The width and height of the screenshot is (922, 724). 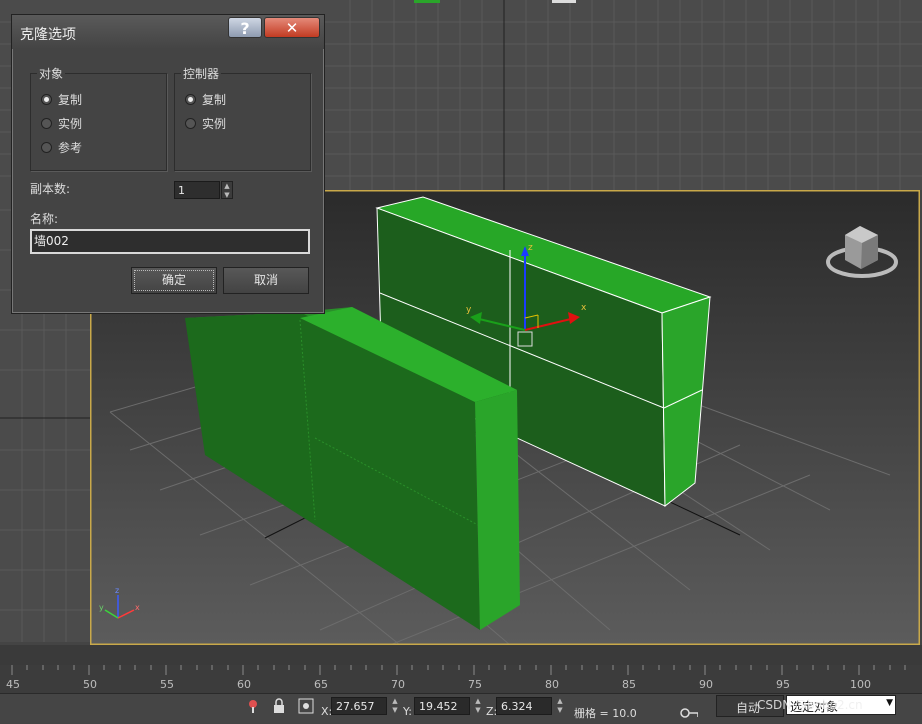 I want to click on chevron-down-icon: ▼, so click(x=889, y=703).